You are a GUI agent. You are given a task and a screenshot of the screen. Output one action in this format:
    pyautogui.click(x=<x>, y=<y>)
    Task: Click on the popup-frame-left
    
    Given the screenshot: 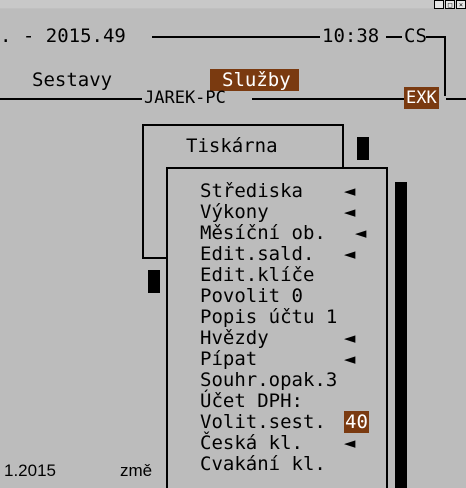 What is the action you would take?
    pyautogui.click(x=143, y=191)
    